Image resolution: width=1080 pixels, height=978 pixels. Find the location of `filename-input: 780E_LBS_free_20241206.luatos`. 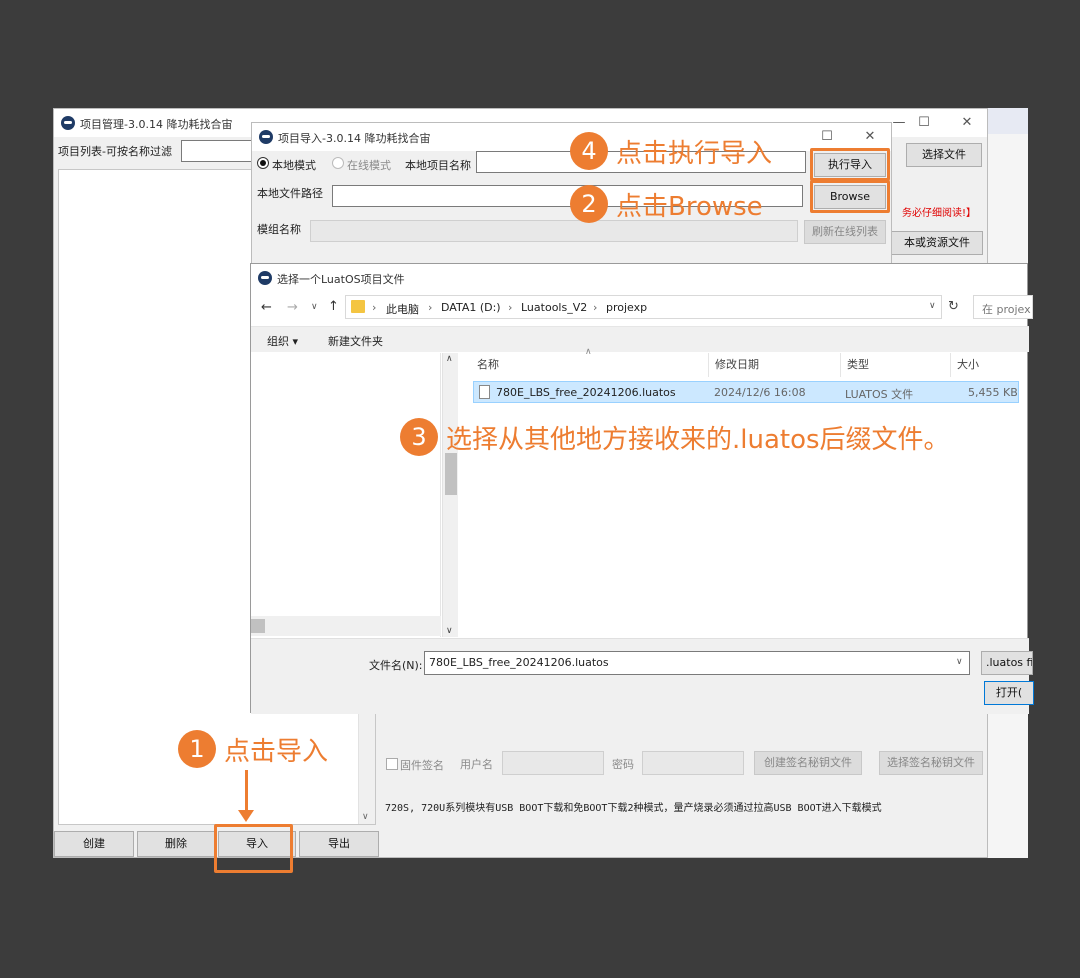

filename-input: 780E_LBS_free_20241206.luatos is located at coordinates (697, 663).